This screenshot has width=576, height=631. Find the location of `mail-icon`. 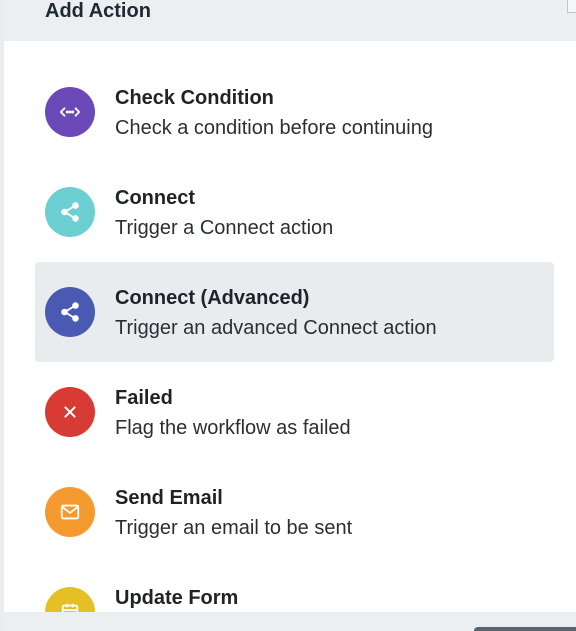

mail-icon is located at coordinates (70, 512).